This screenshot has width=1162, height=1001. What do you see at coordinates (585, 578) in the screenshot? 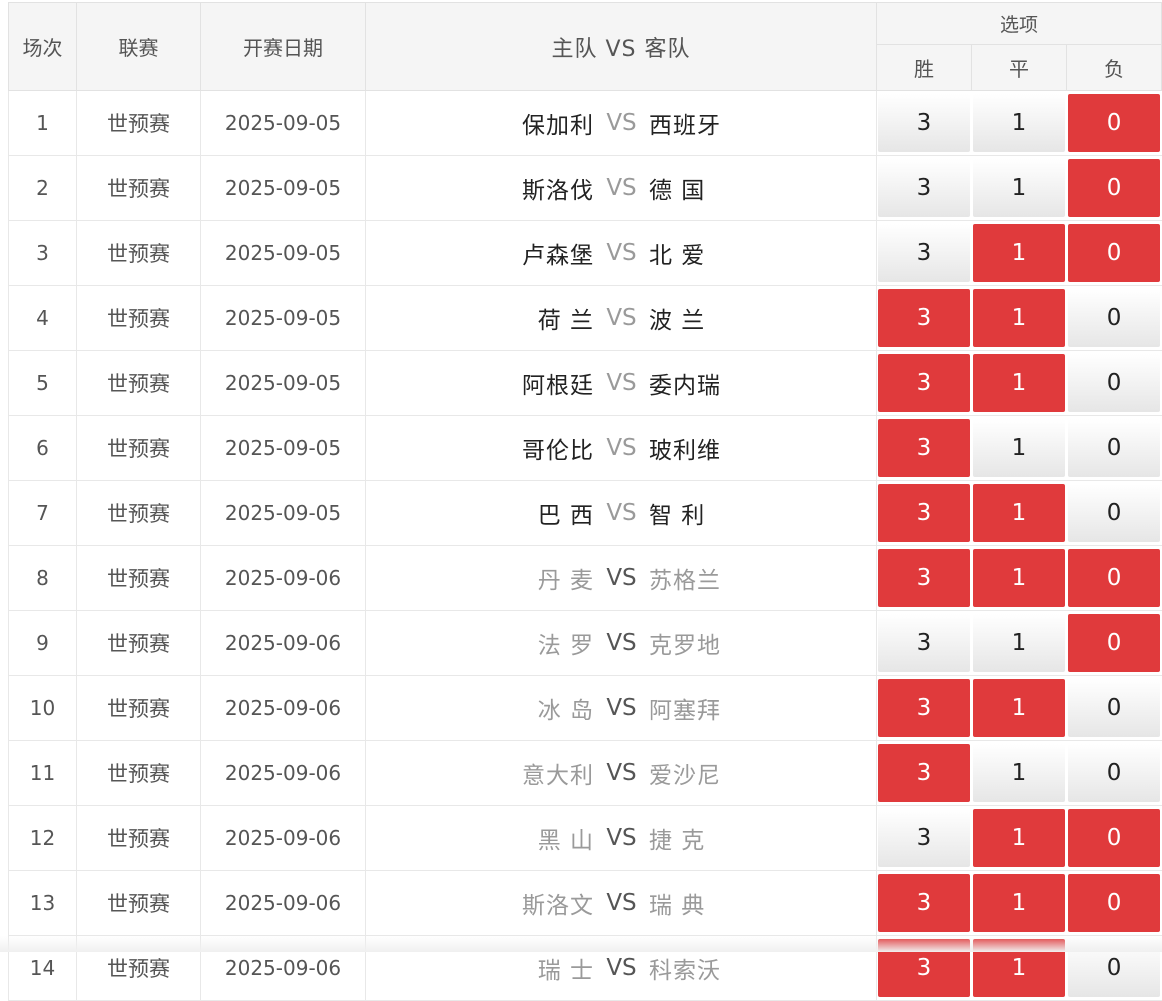
I see `table-row: 8 世预赛 2025-09-06 丹 麦 VS 苏格兰 3 1 0` at bounding box center [585, 578].